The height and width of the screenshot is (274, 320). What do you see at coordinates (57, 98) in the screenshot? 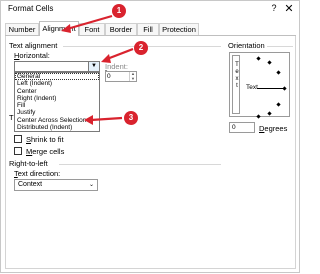
I see `list-item: Right (Indent)` at bounding box center [57, 98].